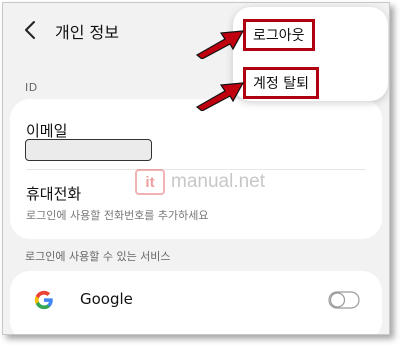 This screenshot has height=345, width=400. What do you see at coordinates (117, 215) in the screenshot?
I see `phone-description: 로그인에 사용할 전화번호를 추가하세요` at bounding box center [117, 215].